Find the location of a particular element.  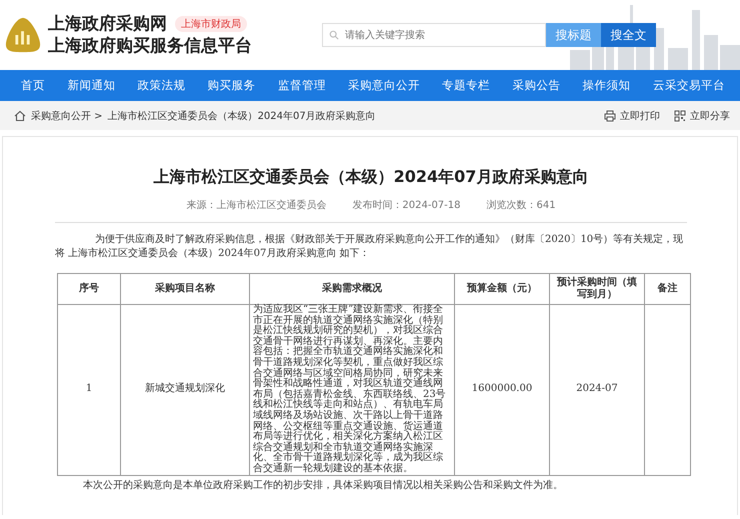

action-link: 立即打印 is located at coordinates (632, 115).